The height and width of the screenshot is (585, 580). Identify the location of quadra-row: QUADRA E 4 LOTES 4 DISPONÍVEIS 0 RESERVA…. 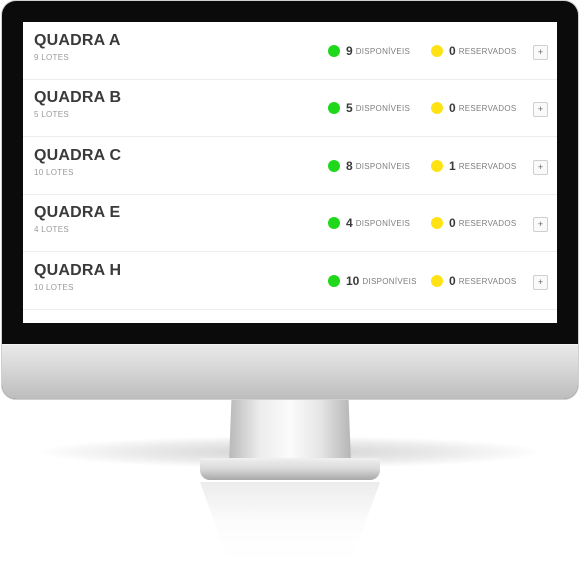
(290, 223).